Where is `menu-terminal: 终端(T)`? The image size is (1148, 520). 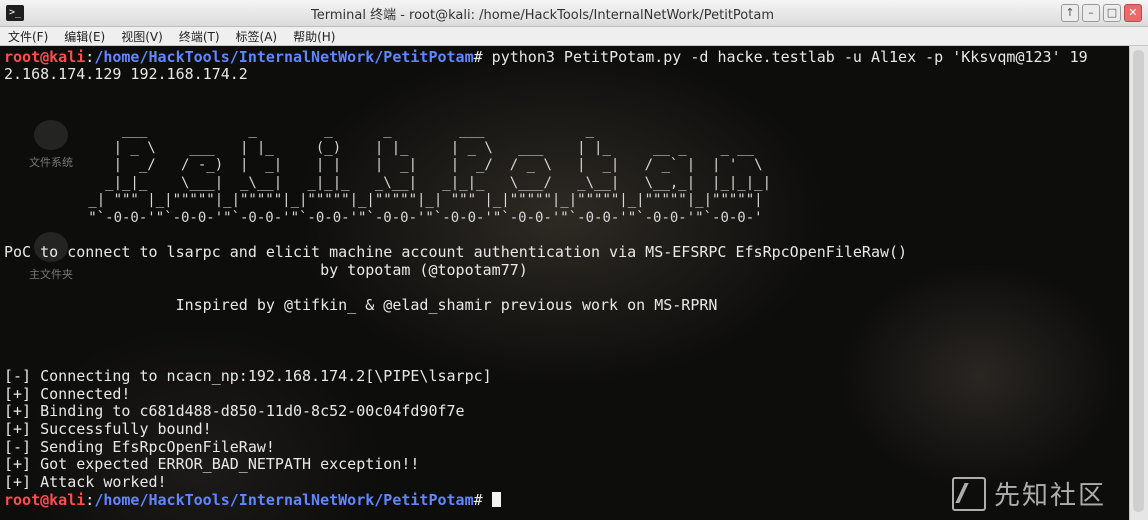
menu-terminal: 终端(T) is located at coordinates (199, 36).